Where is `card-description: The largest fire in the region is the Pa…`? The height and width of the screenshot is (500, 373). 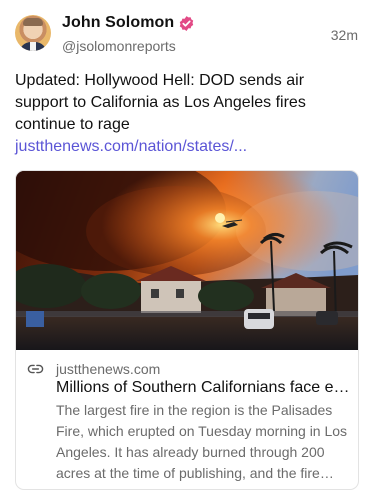
card-description: The largest fire in the region is the Pa… is located at coordinates (202, 441).